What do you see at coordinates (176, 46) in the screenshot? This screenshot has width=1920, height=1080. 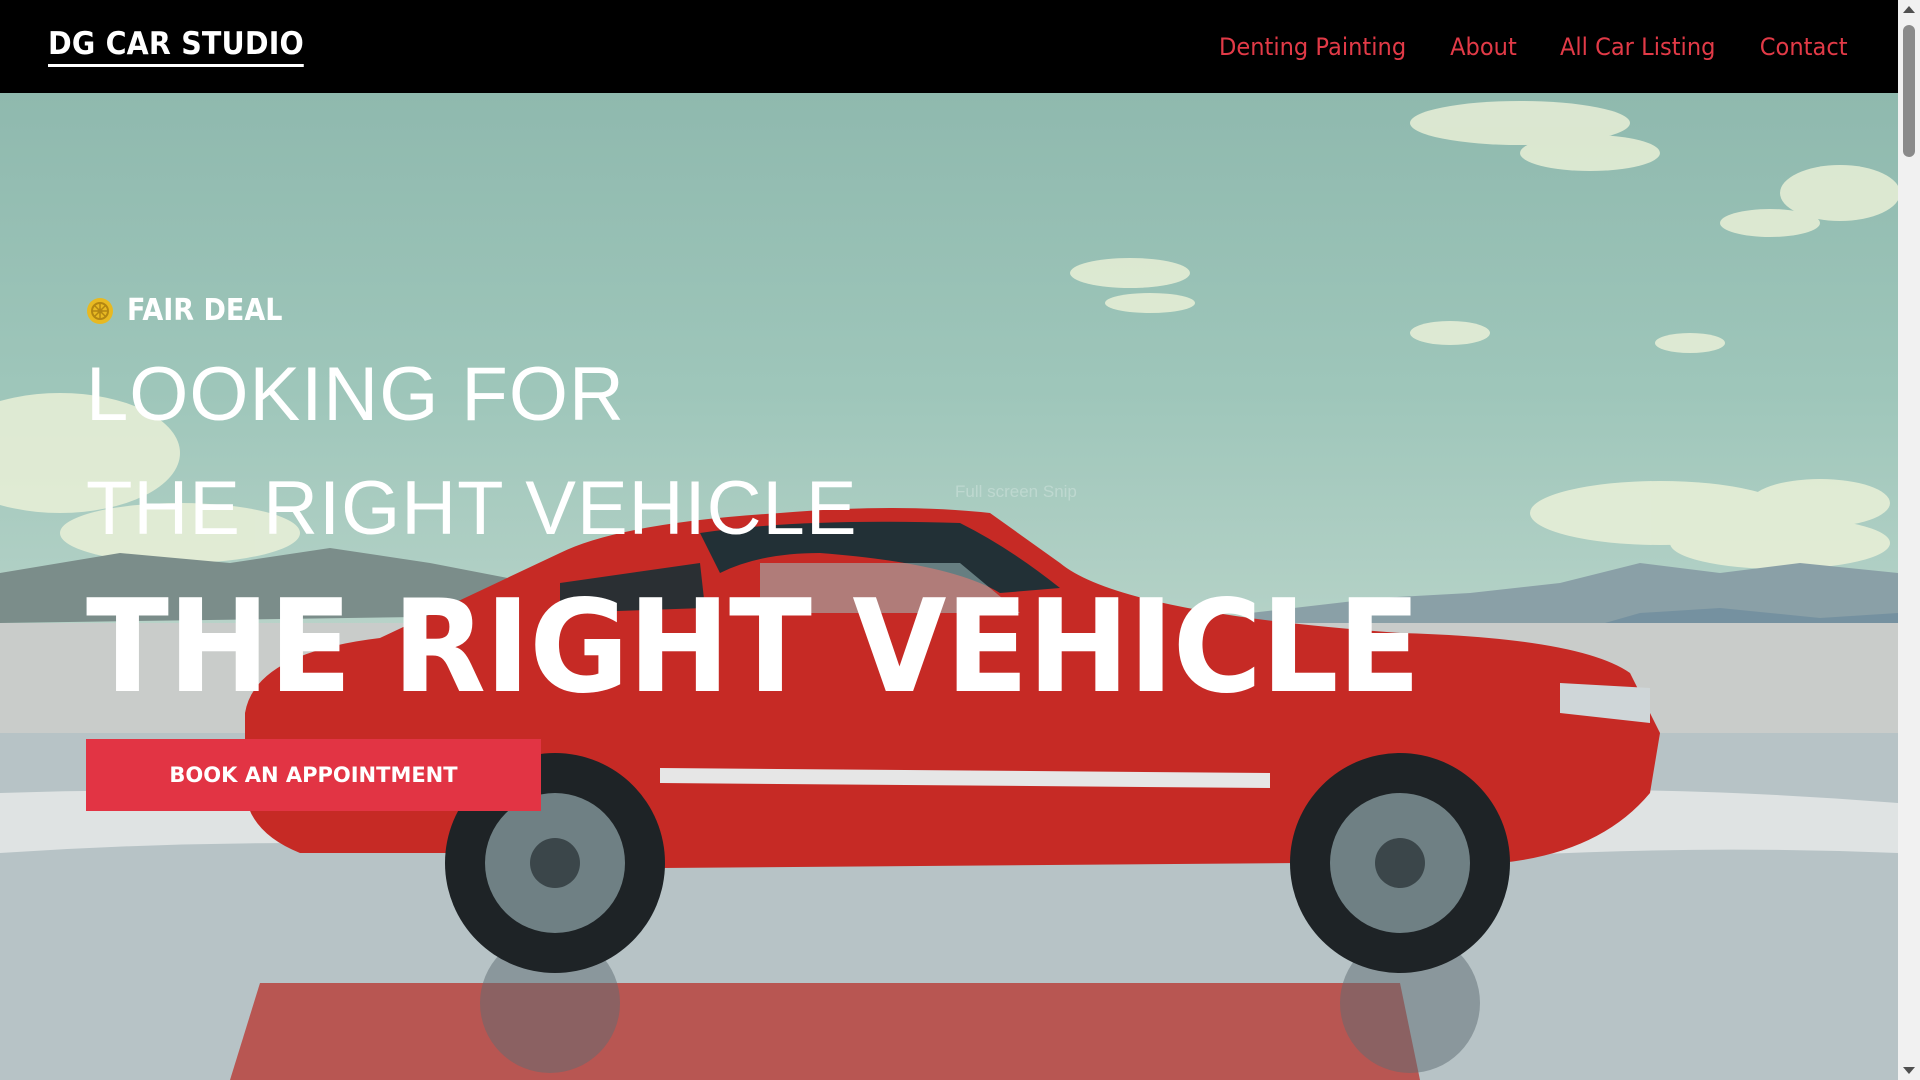 I see `brand-logo-link: DG CAR STUDIO` at bounding box center [176, 46].